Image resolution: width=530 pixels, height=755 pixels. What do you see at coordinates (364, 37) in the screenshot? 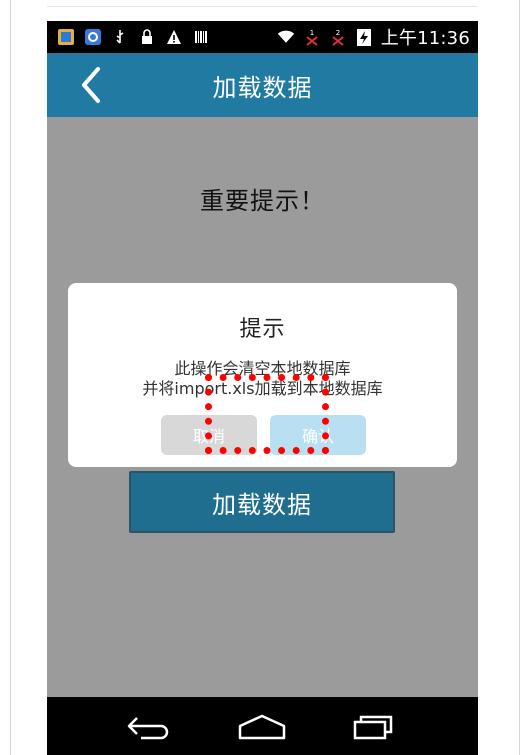
I see `battery-charging-icon` at bounding box center [364, 37].